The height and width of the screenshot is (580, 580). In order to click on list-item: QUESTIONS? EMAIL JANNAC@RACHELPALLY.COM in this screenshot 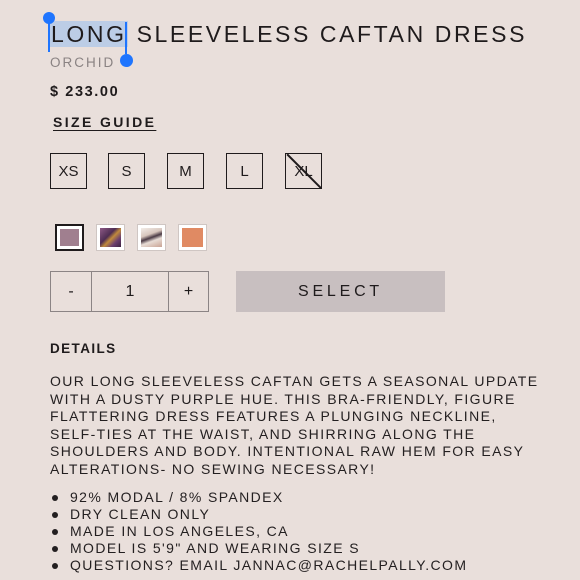, I will do `click(300, 565)`.